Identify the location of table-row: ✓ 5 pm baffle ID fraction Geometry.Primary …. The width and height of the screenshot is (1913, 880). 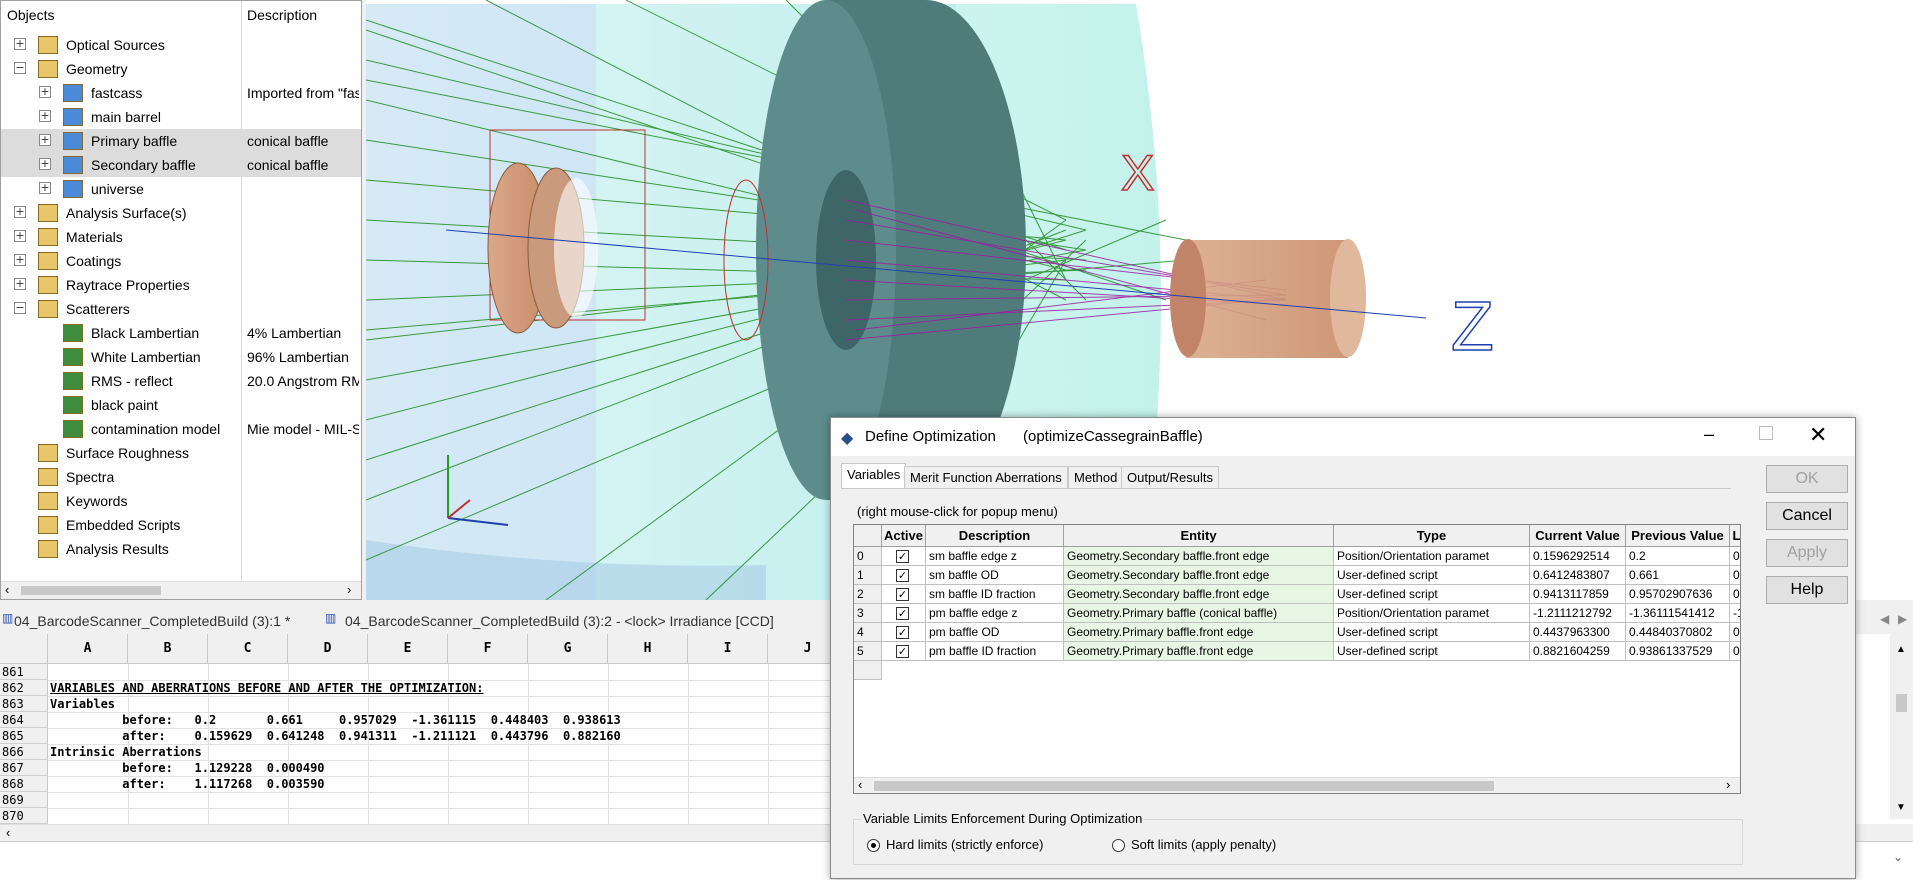
(1297, 651).